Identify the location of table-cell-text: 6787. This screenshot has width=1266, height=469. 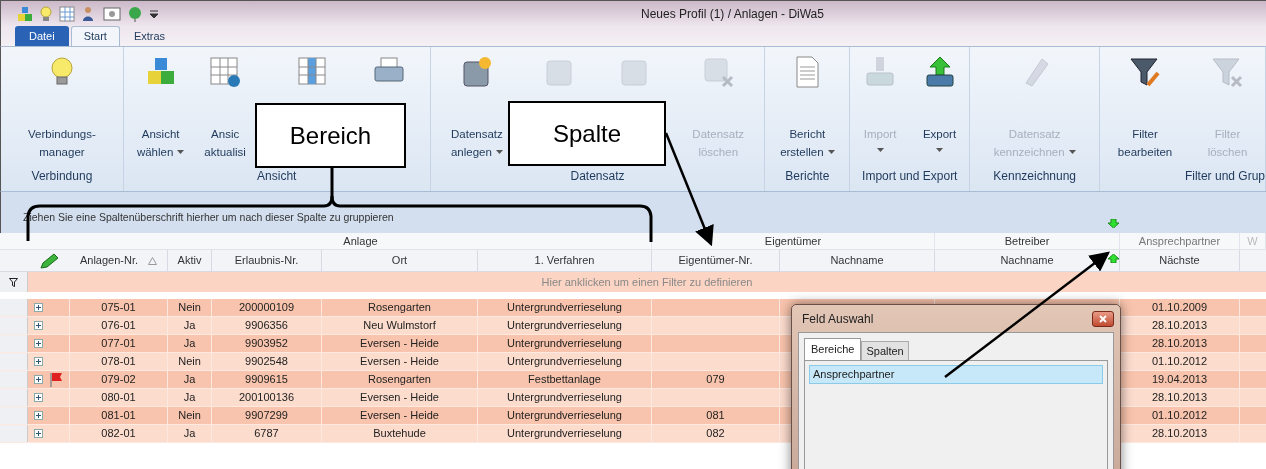
(266, 434).